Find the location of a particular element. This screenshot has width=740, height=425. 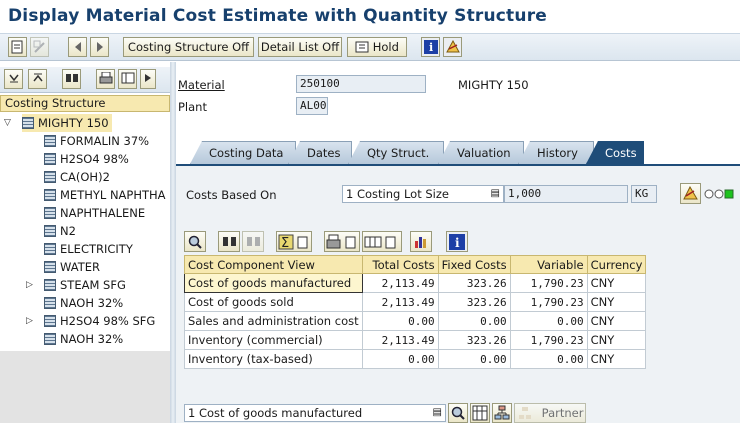

tree-item-label: ELECTRICITY is located at coordinates (96, 249).